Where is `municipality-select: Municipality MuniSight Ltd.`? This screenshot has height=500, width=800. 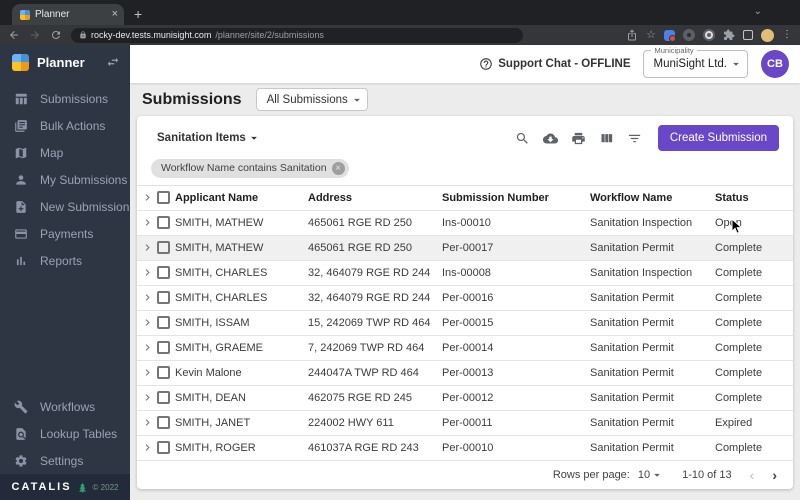
municipality-select: Municipality MuniSight Ltd. is located at coordinates (695, 62).